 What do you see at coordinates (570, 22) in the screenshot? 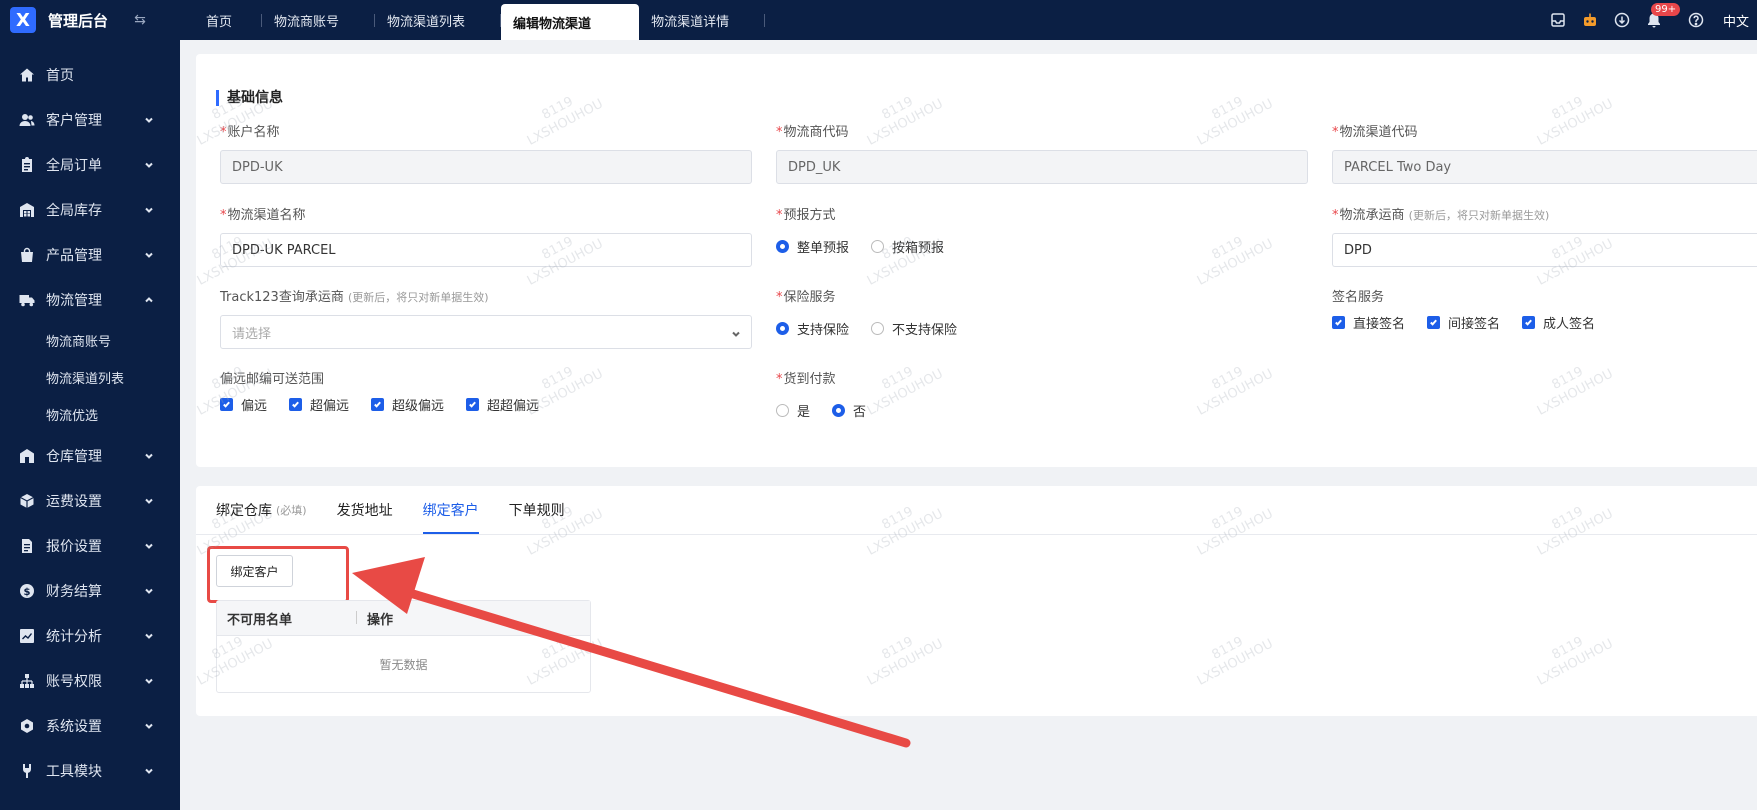
I see `tab-edit-channel: 编辑物流渠道` at bounding box center [570, 22].